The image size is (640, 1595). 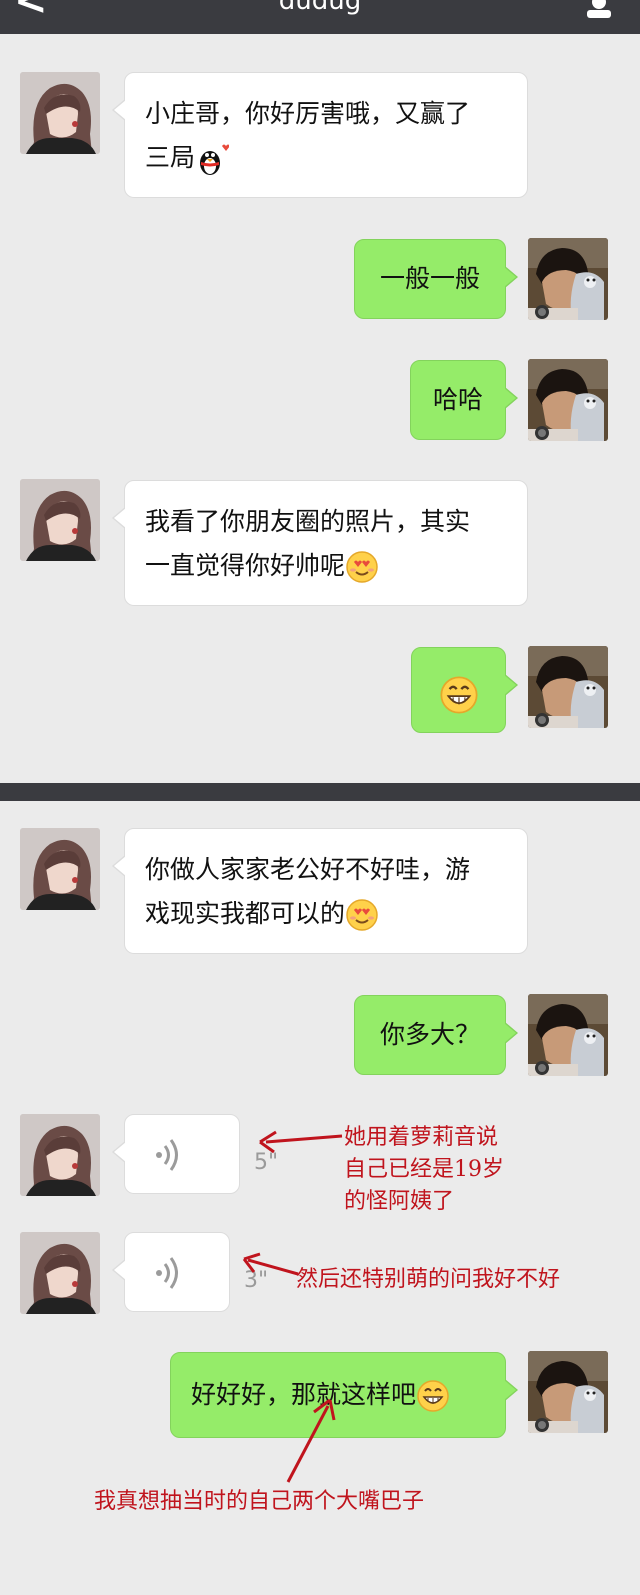 I want to click on message-bubble-received: 我看了你朋友圈的照片，其实 一直觉得你好帅呢, so click(x=320, y=543).